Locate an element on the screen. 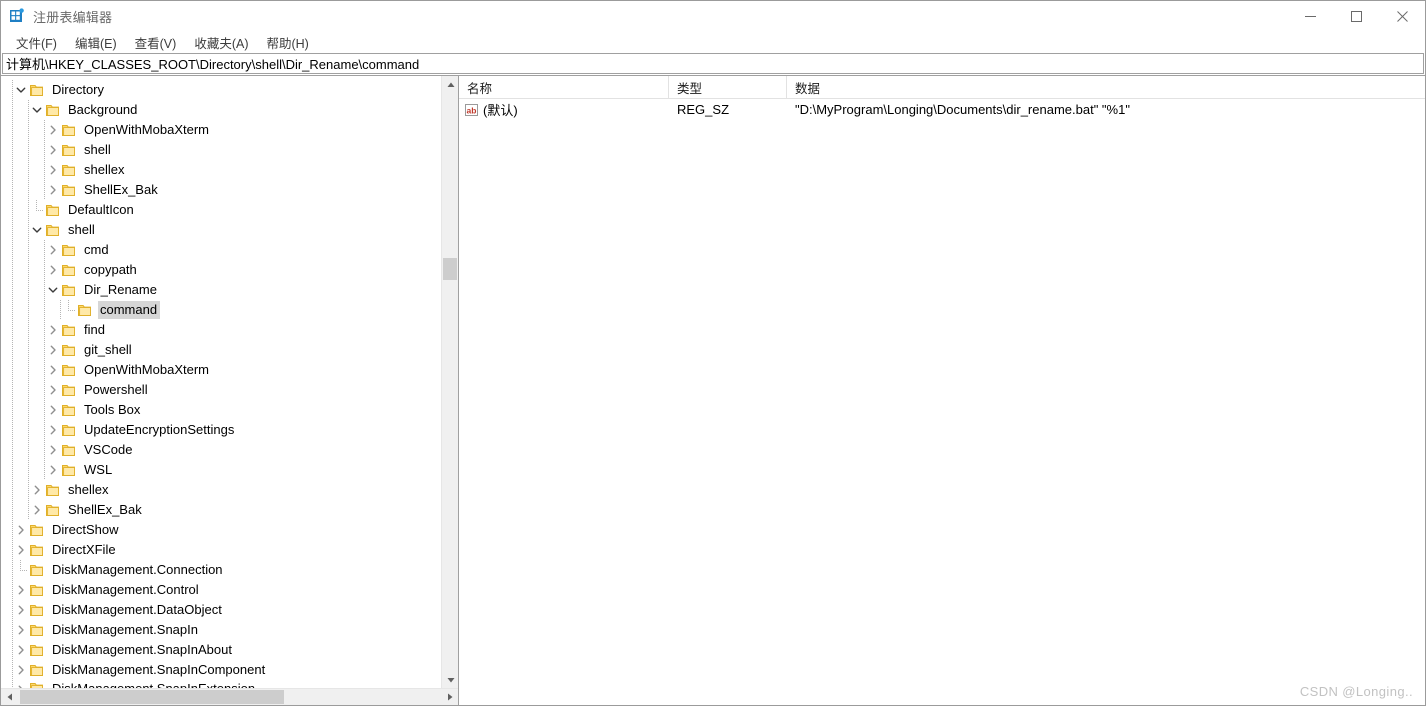 The image size is (1426, 706). tree-node-powershell: Powershell is located at coordinates (221, 390).